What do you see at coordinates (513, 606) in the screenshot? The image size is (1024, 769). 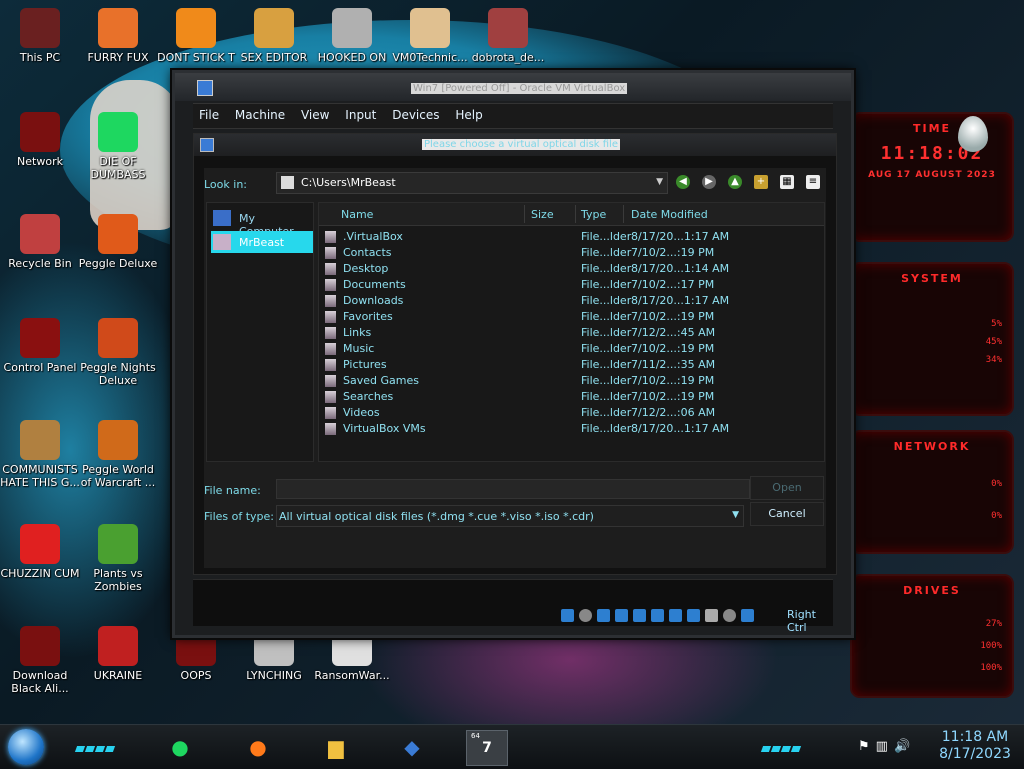 I see `vm-statusbar: Right Ctrl` at bounding box center [513, 606].